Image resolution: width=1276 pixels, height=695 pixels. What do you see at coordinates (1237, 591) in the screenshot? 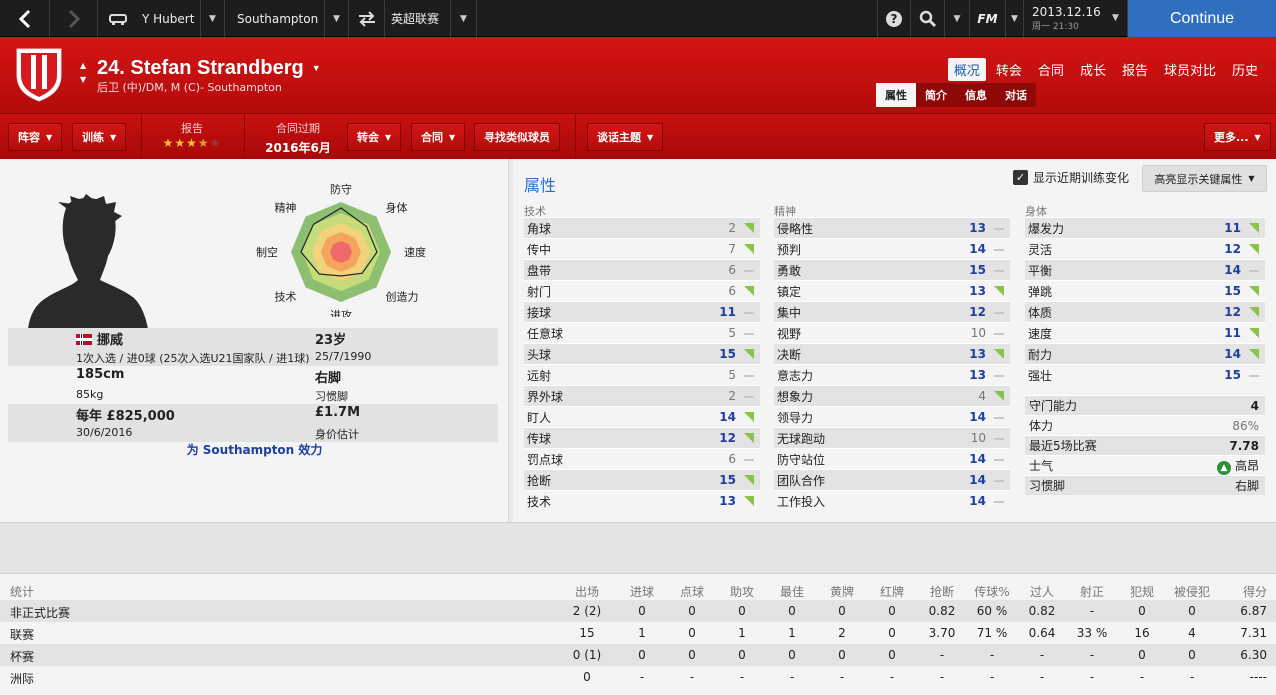
I see `stat-cell: 得分` at bounding box center [1237, 591].